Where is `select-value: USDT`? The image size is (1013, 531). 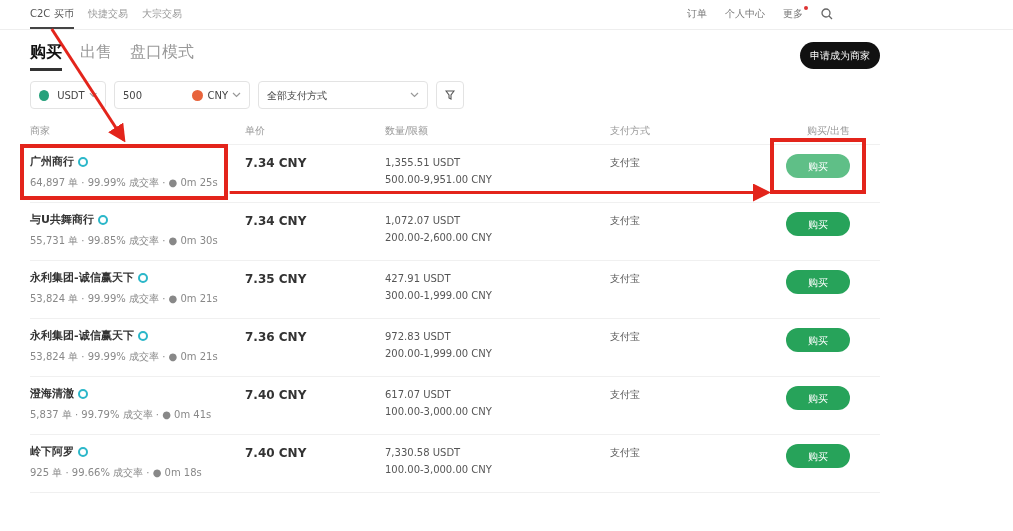 select-value: USDT is located at coordinates (71, 95).